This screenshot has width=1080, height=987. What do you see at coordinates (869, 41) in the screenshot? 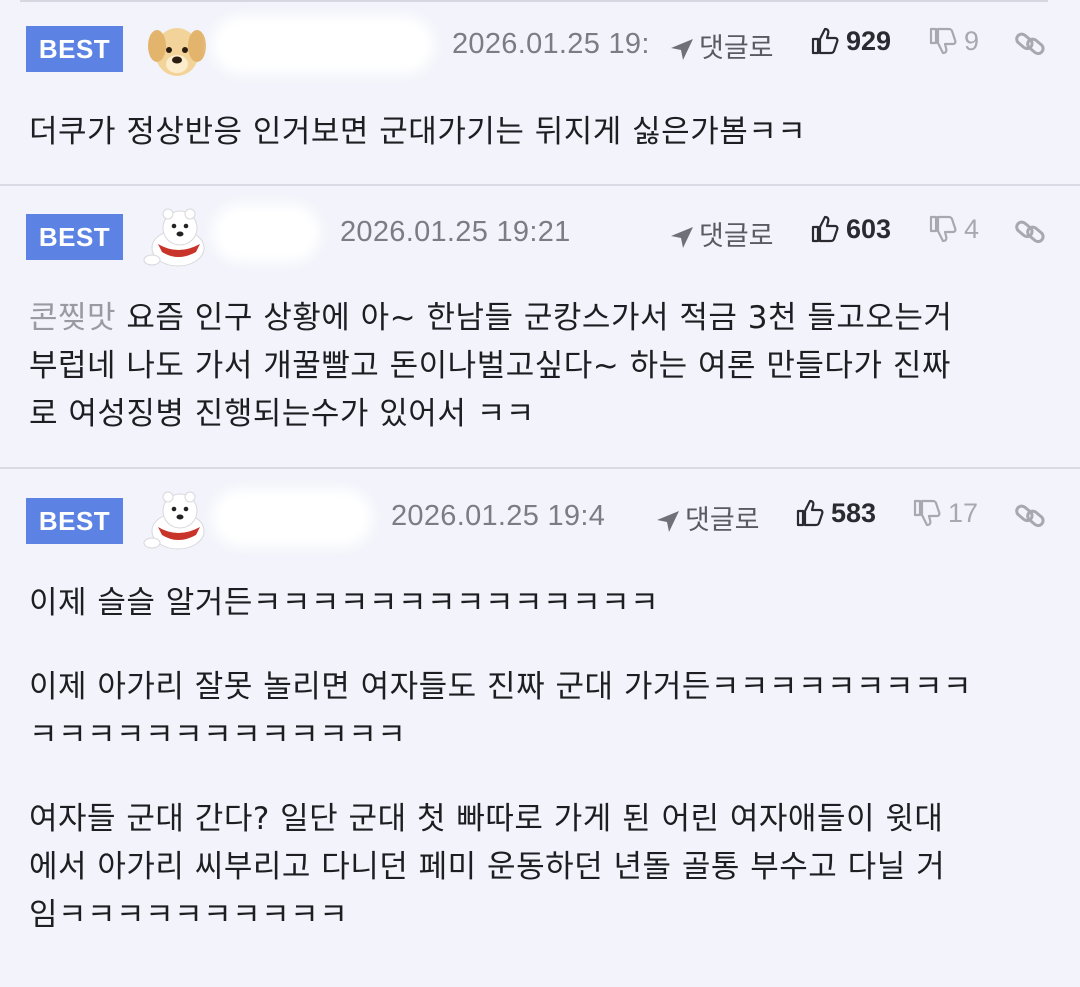
I see `like-count: 929` at bounding box center [869, 41].